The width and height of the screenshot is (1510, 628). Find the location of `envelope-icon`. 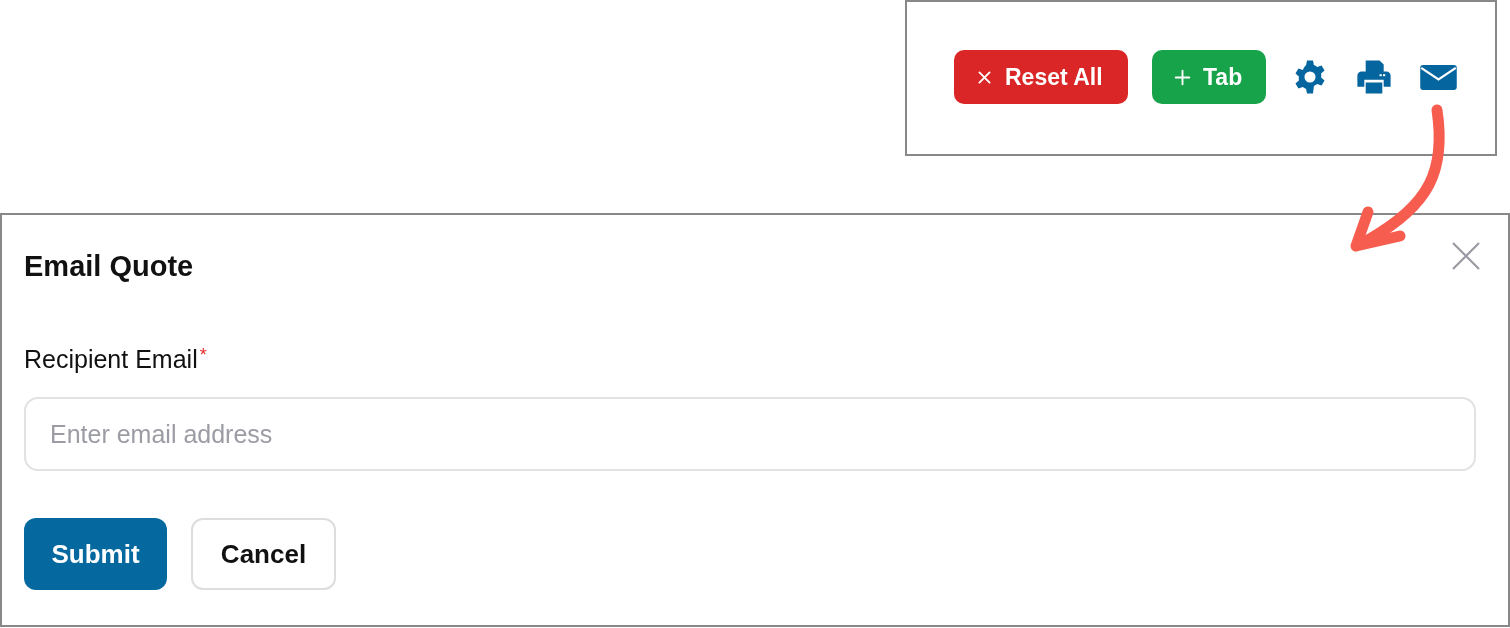

envelope-icon is located at coordinates (1438, 77).